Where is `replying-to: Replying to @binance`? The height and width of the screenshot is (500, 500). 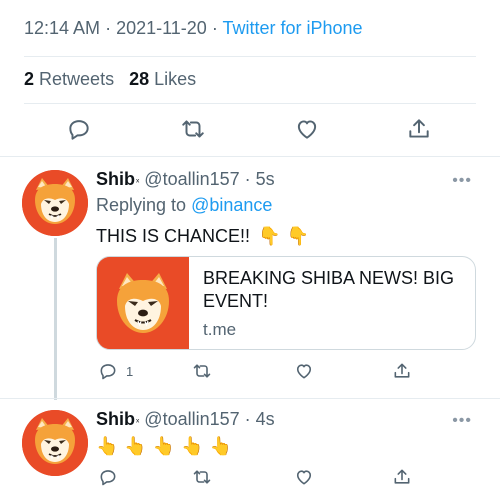 replying-to: Replying to @binance is located at coordinates (184, 205).